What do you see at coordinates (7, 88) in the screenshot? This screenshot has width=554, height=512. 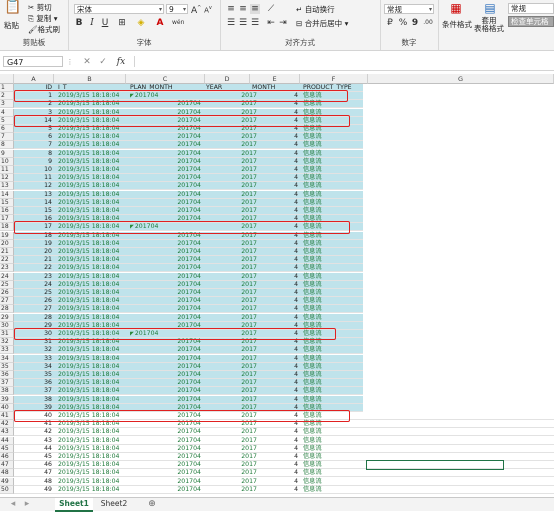 I see `row-header: 1` at bounding box center [7, 88].